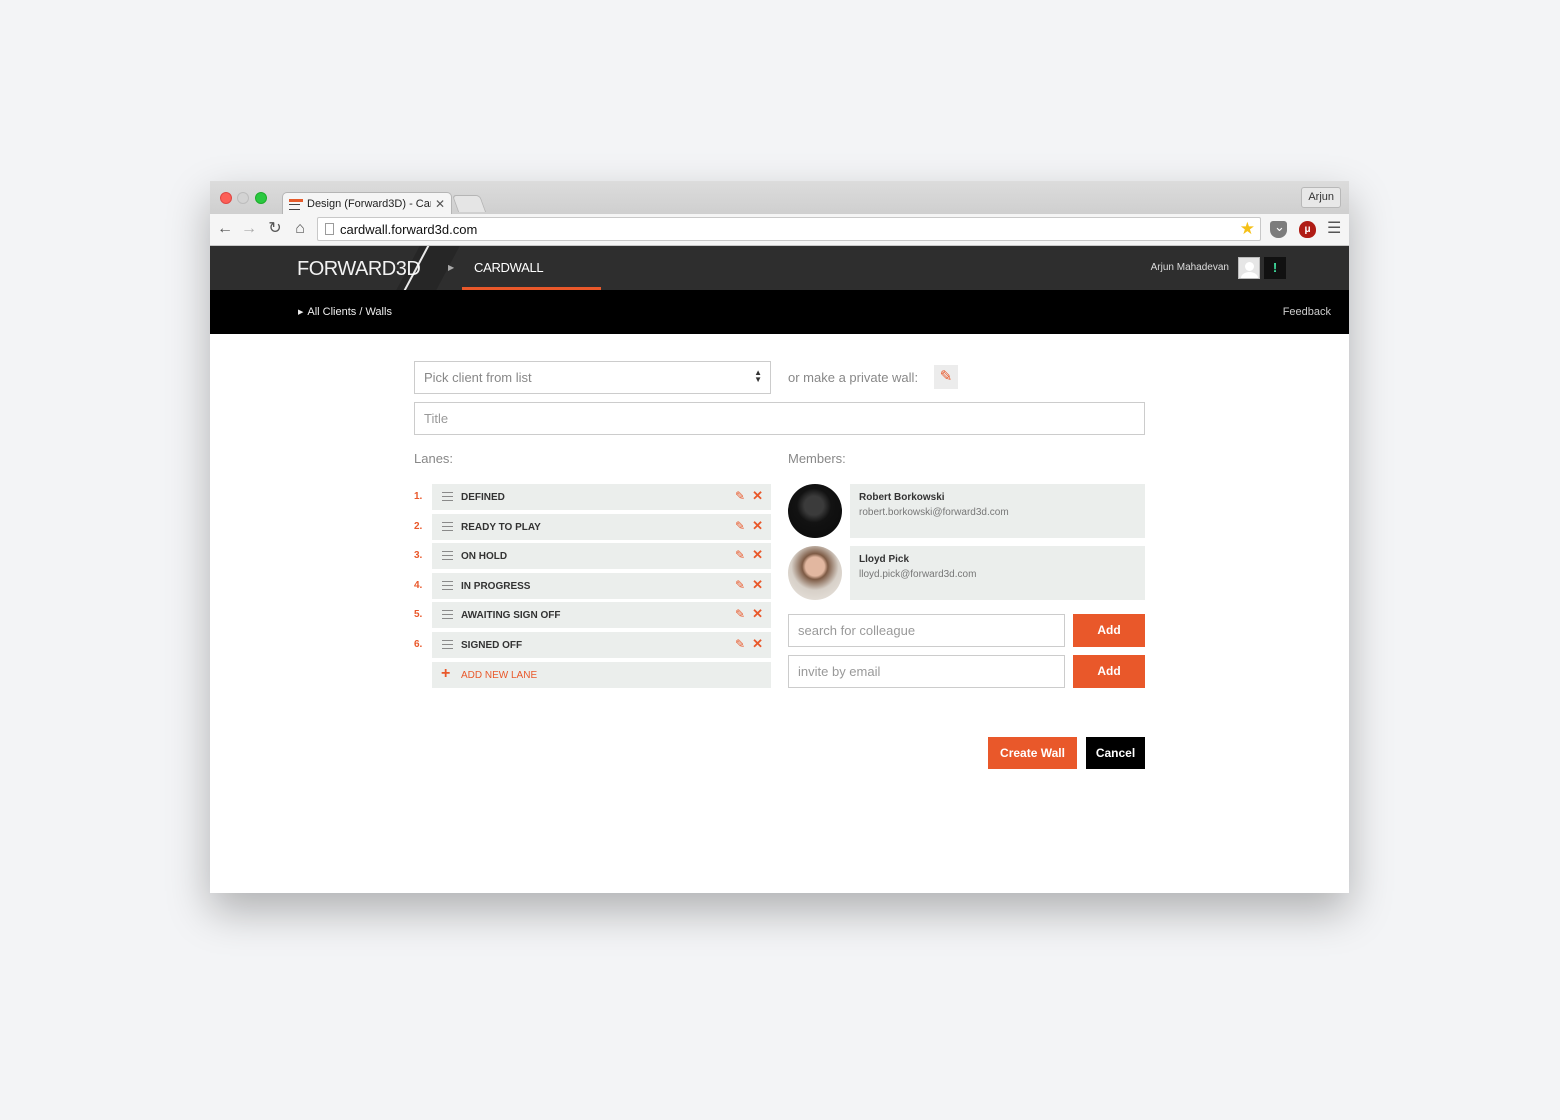 Image resolution: width=1560 pixels, height=1120 pixels. I want to click on ublock-icon: μ, so click(1307, 229).